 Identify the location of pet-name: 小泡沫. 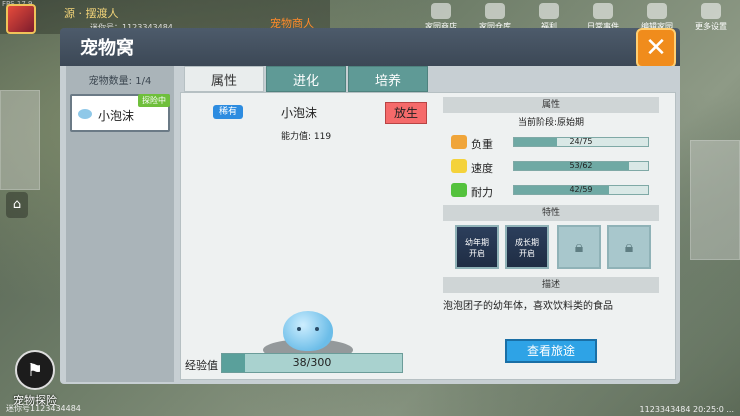
(299, 113).